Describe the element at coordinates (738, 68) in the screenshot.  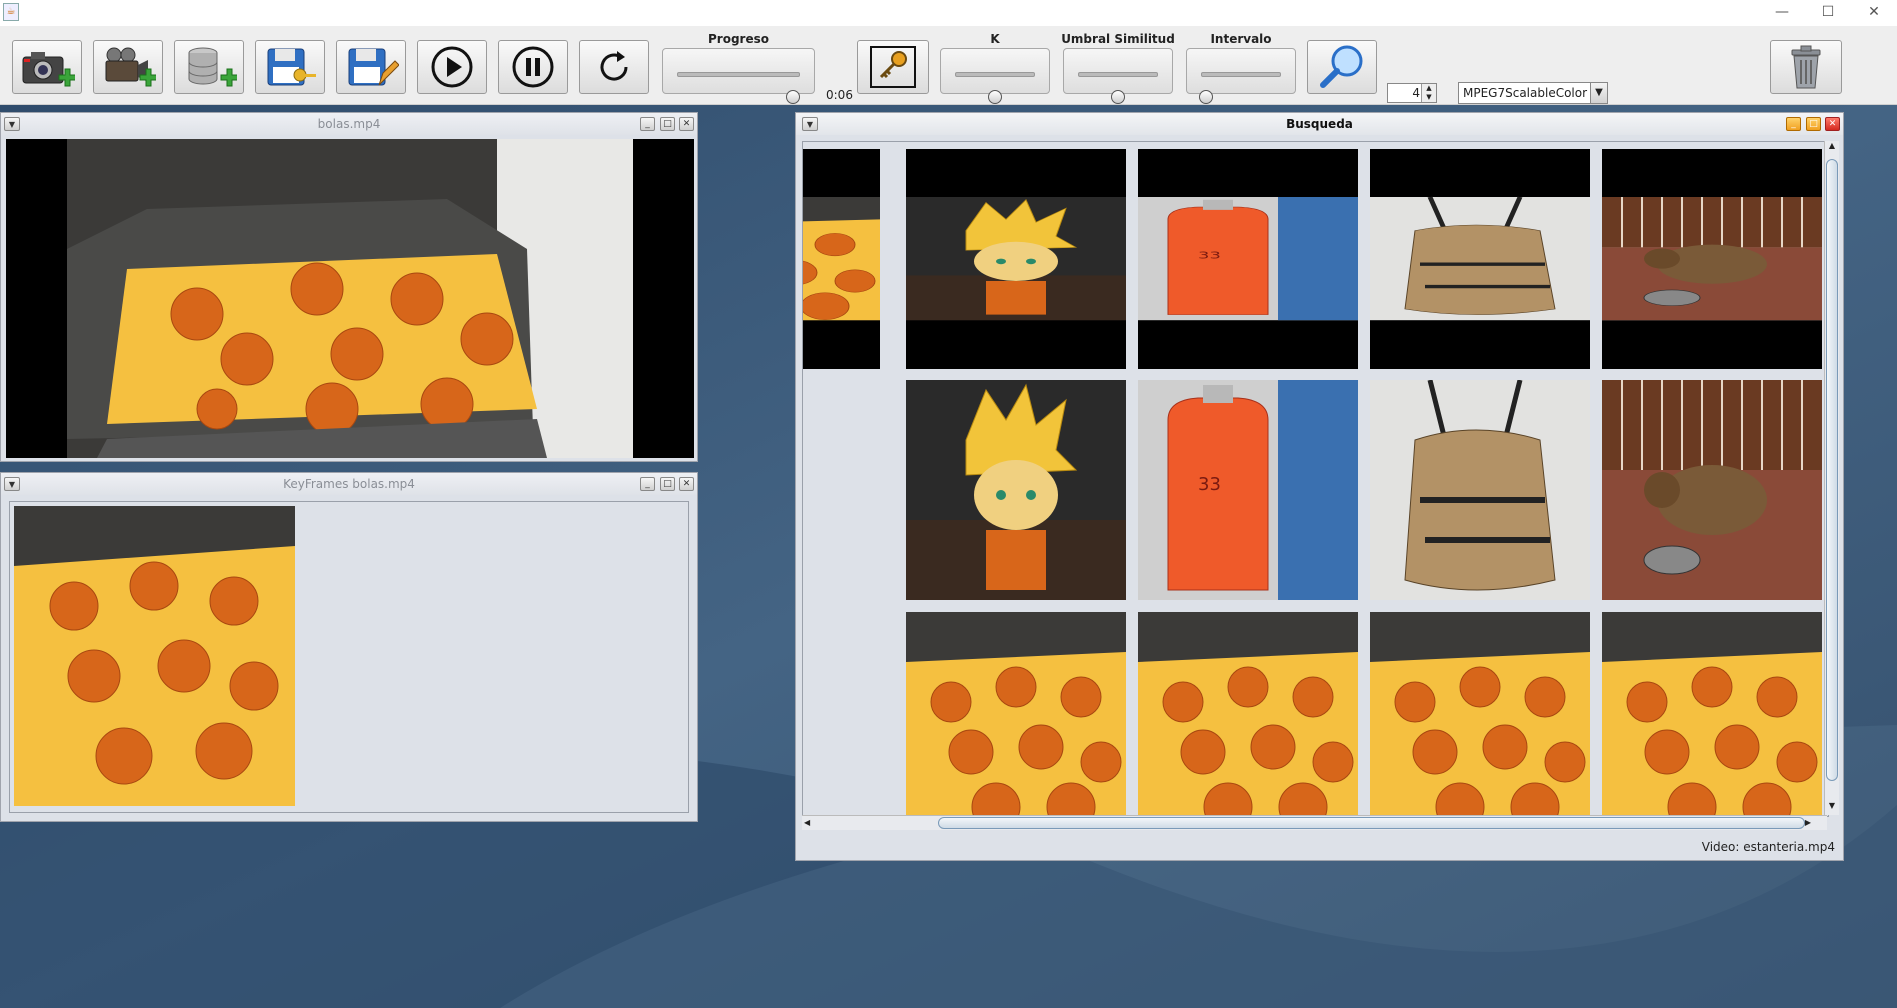
I see `progress-slider: Progreso` at that location.